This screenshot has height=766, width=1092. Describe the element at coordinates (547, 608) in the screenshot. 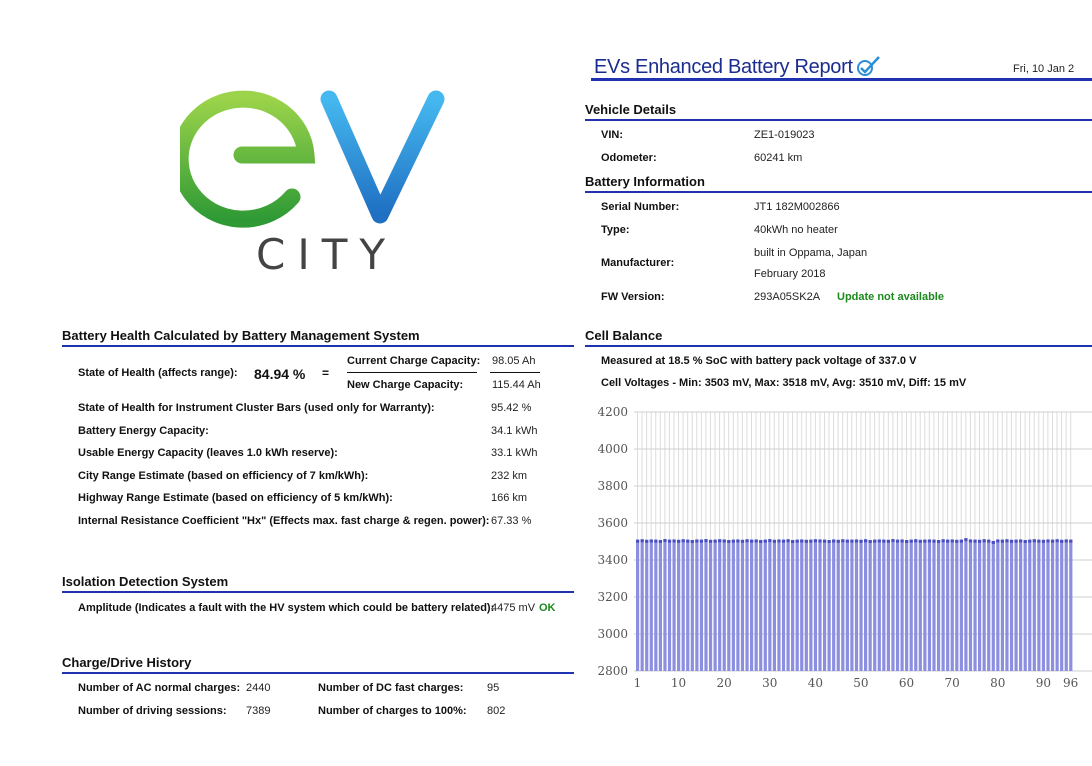

I see `isolation-status: OK` at that location.